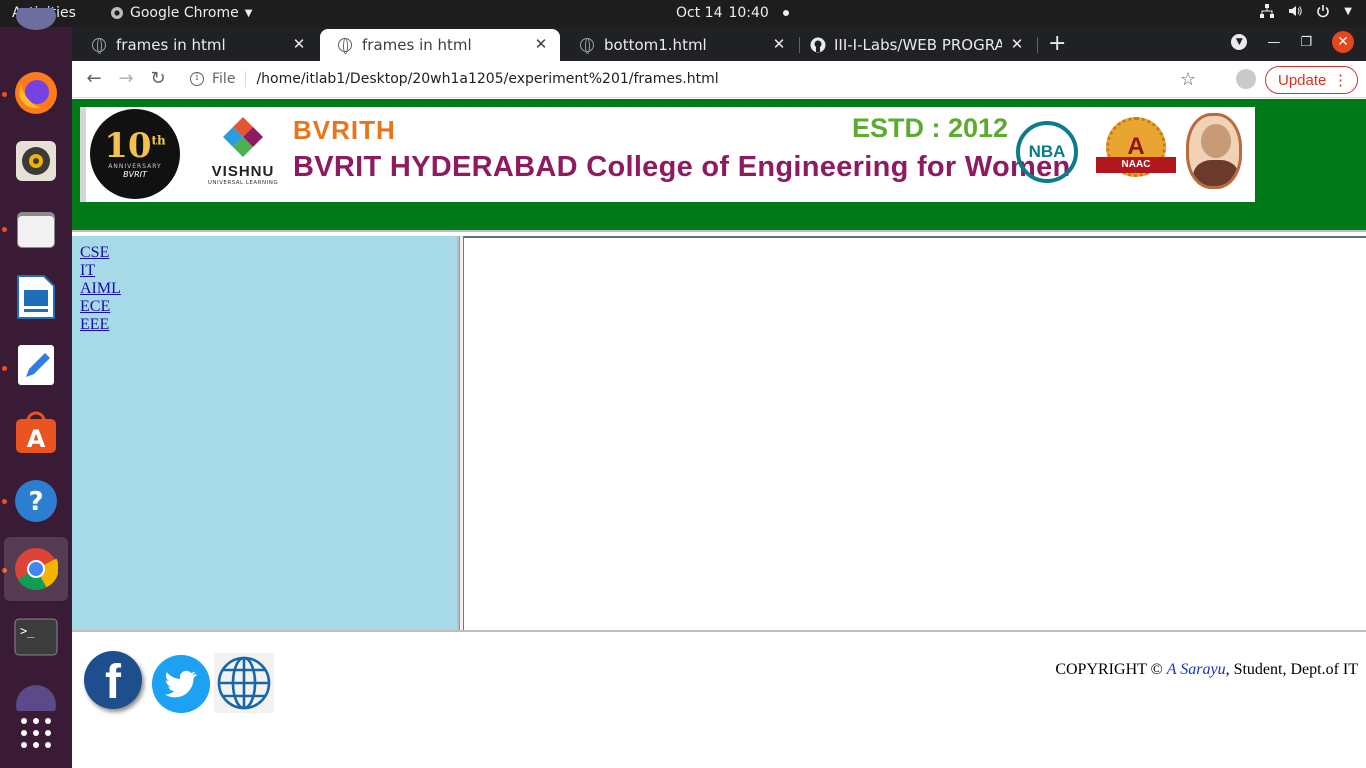 The image size is (1366, 768). Describe the element at coordinates (243, 171) in the screenshot. I see `vishnu-name: VISHNU` at that location.